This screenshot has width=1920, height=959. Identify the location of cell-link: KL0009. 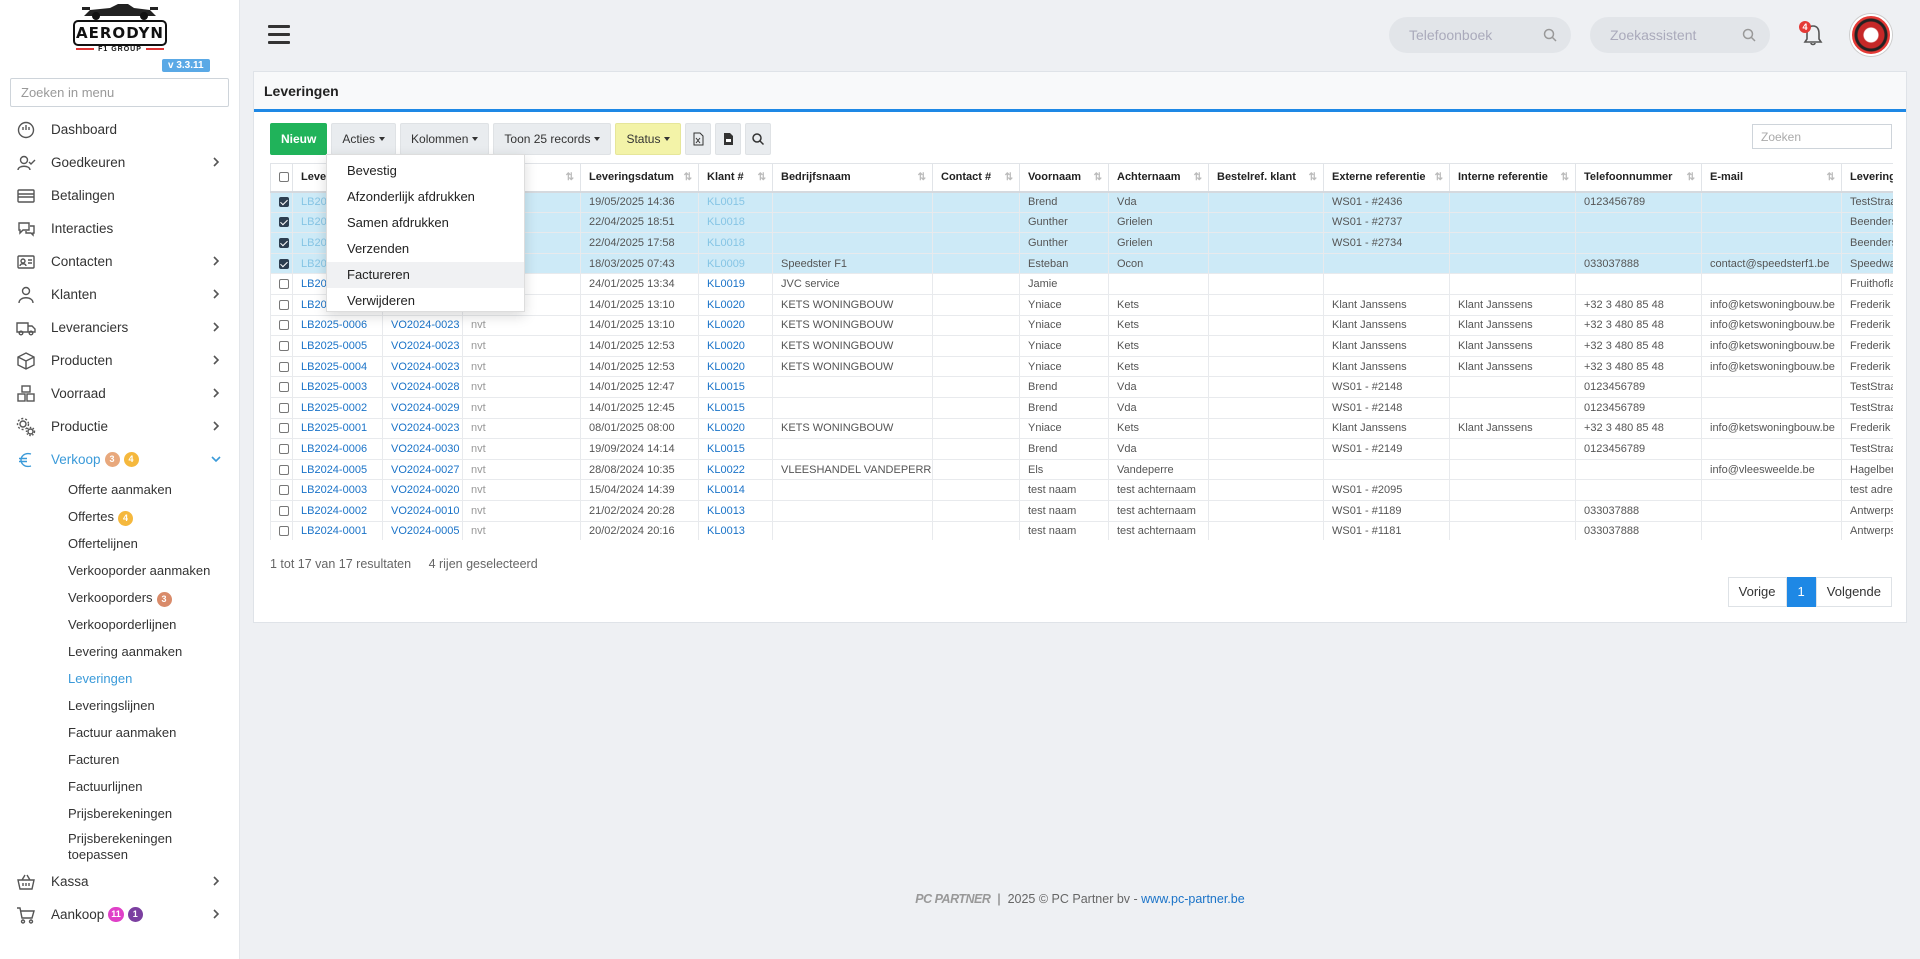
(726, 264).